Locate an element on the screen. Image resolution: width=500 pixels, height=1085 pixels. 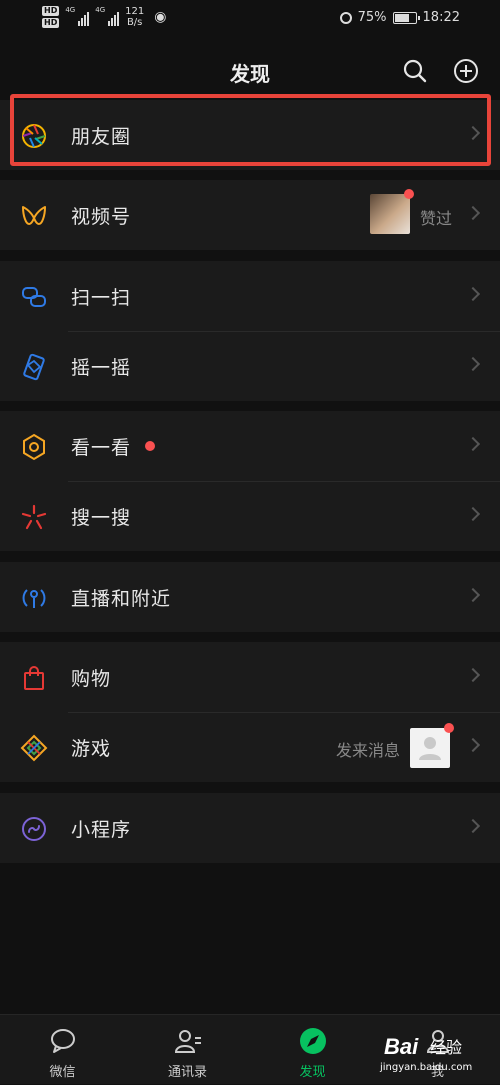
list-item-mini-programs: 小程序 is located at coordinates (250, 828).